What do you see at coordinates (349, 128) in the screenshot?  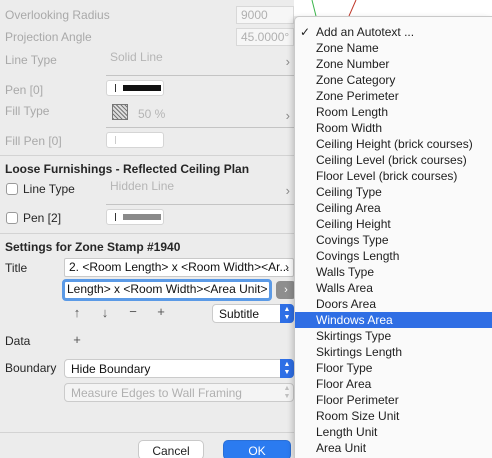 I see `menu-item-label: Room Width` at bounding box center [349, 128].